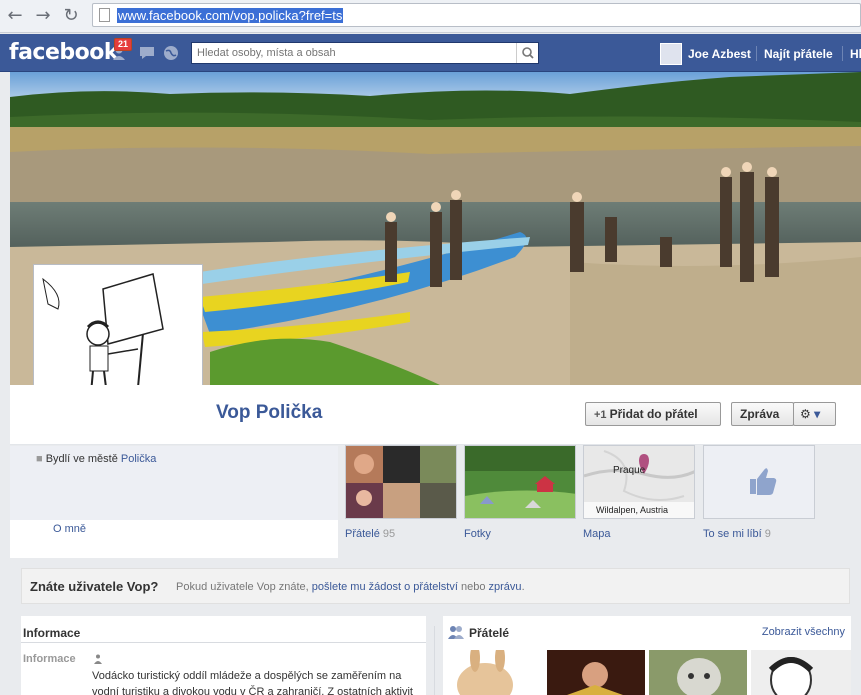 This screenshot has height=695, width=861. I want to click on friends-tile, so click(401, 482).